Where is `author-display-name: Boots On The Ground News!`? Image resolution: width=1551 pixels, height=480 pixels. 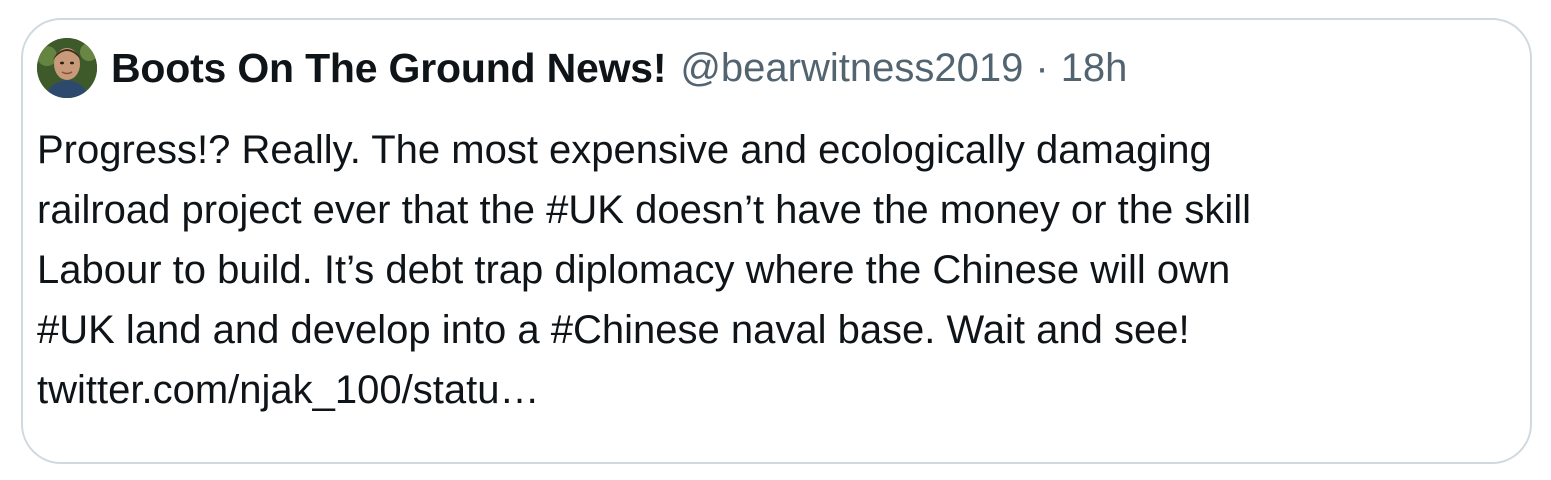
author-display-name: Boots On The Ground News! is located at coordinates (389, 68).